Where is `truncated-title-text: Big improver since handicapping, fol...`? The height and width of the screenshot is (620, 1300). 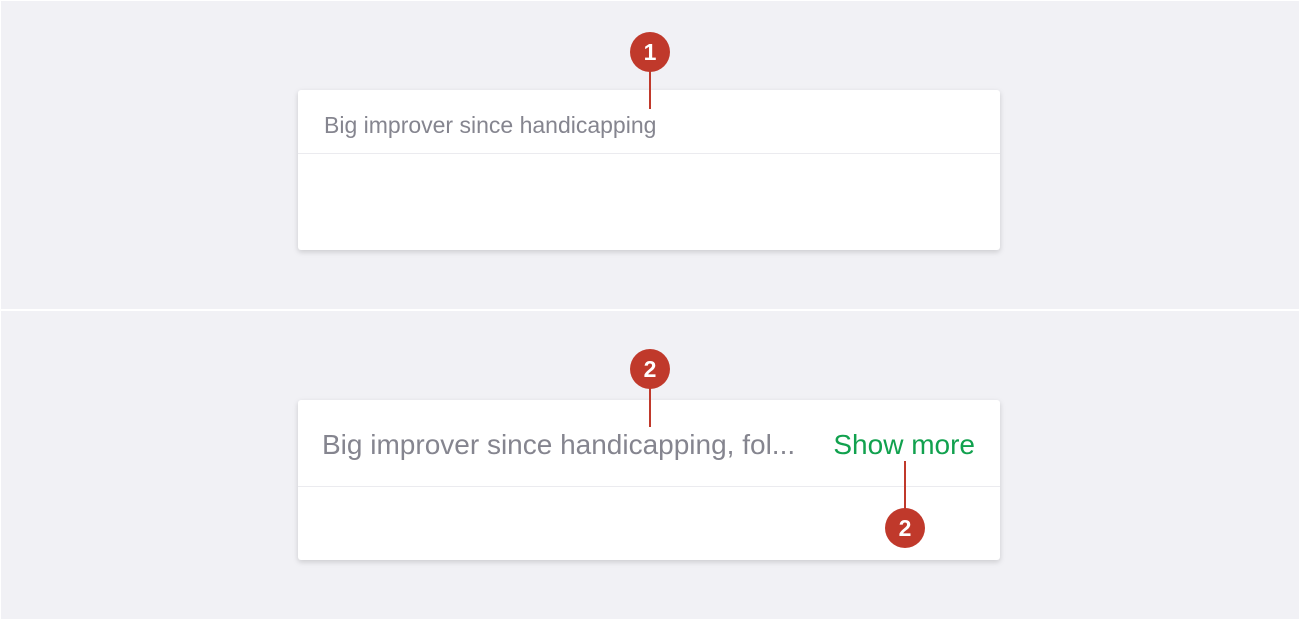 truncated-title-text: Big improver since handicapping, fol... is located at coordinates (559, 444).